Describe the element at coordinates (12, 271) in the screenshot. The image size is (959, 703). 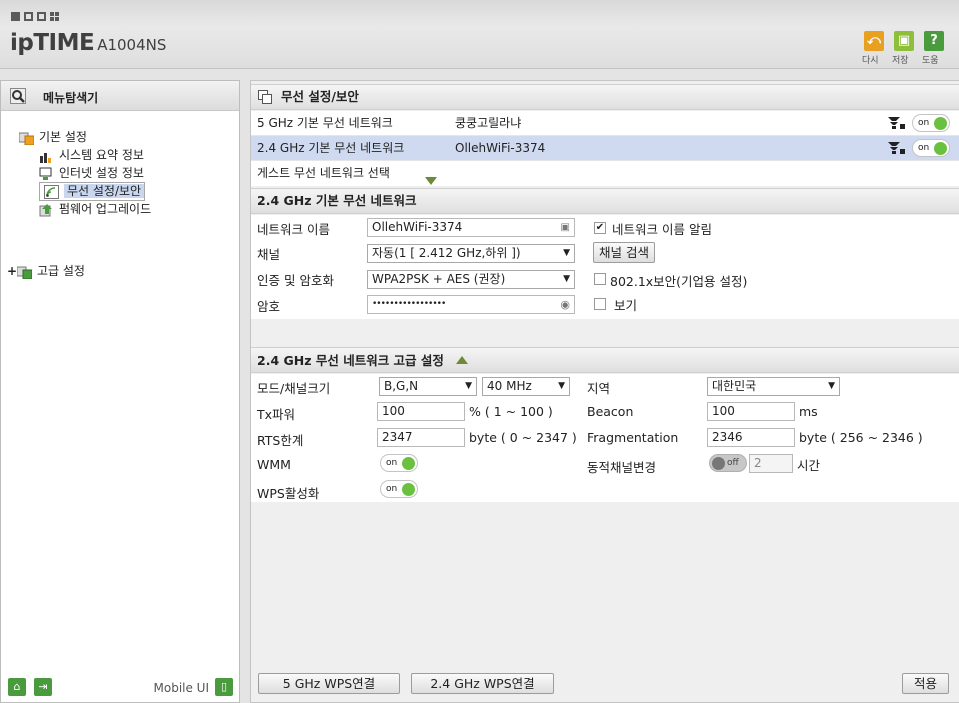
I see `expand-plus-icon: +` at that location.